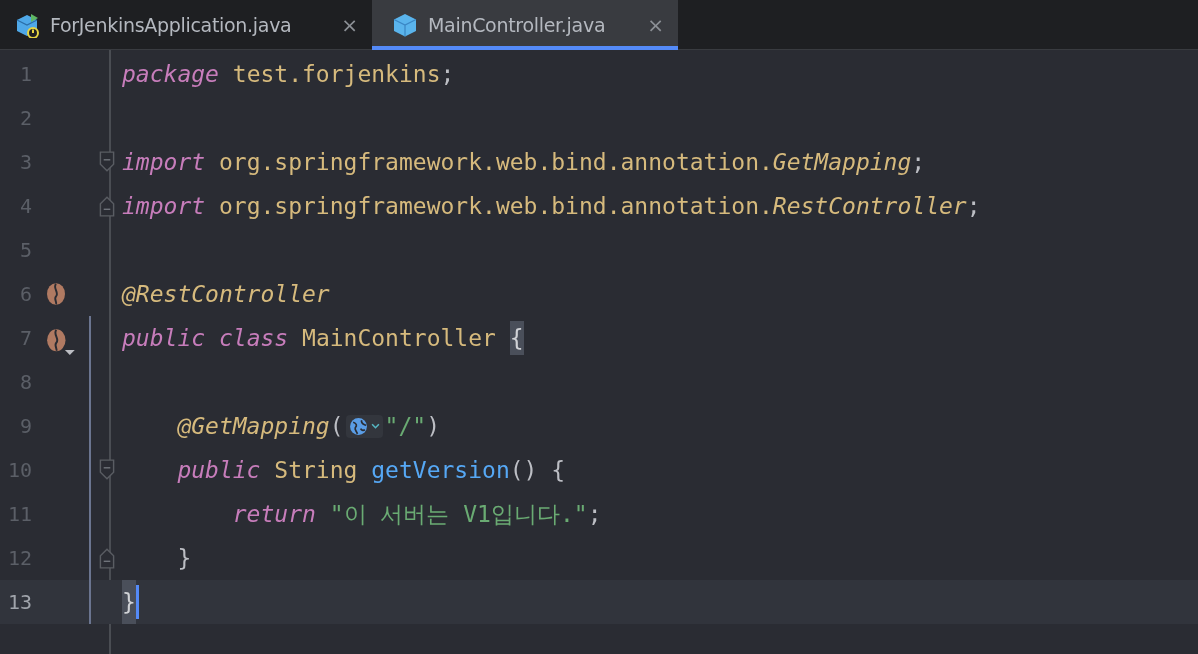 This screenshot has width=1198, height=654. I want to click on tab-label: ForJenkinsApplication.java, so click(171, 25).